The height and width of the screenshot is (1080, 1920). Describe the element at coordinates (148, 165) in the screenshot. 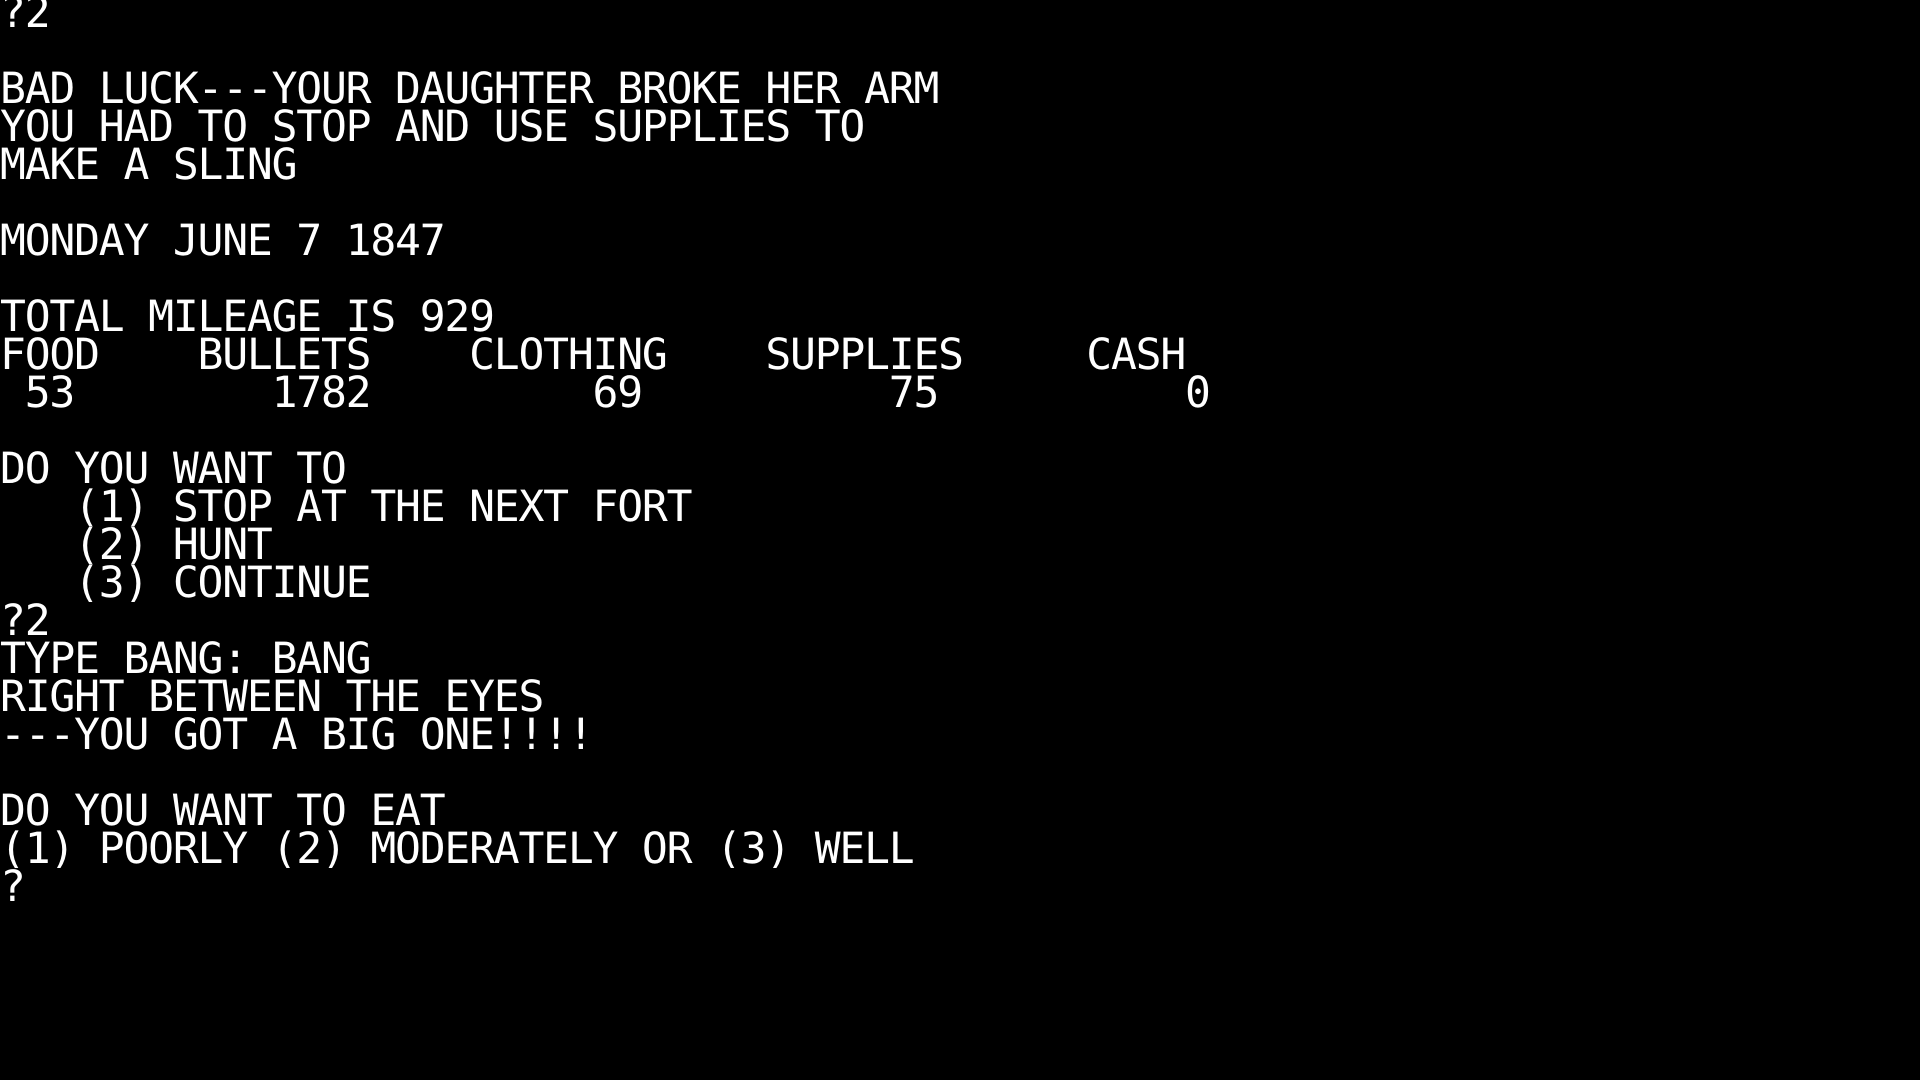

I see `terminal-line-event-line-3: MAKE A SLING` at that location.